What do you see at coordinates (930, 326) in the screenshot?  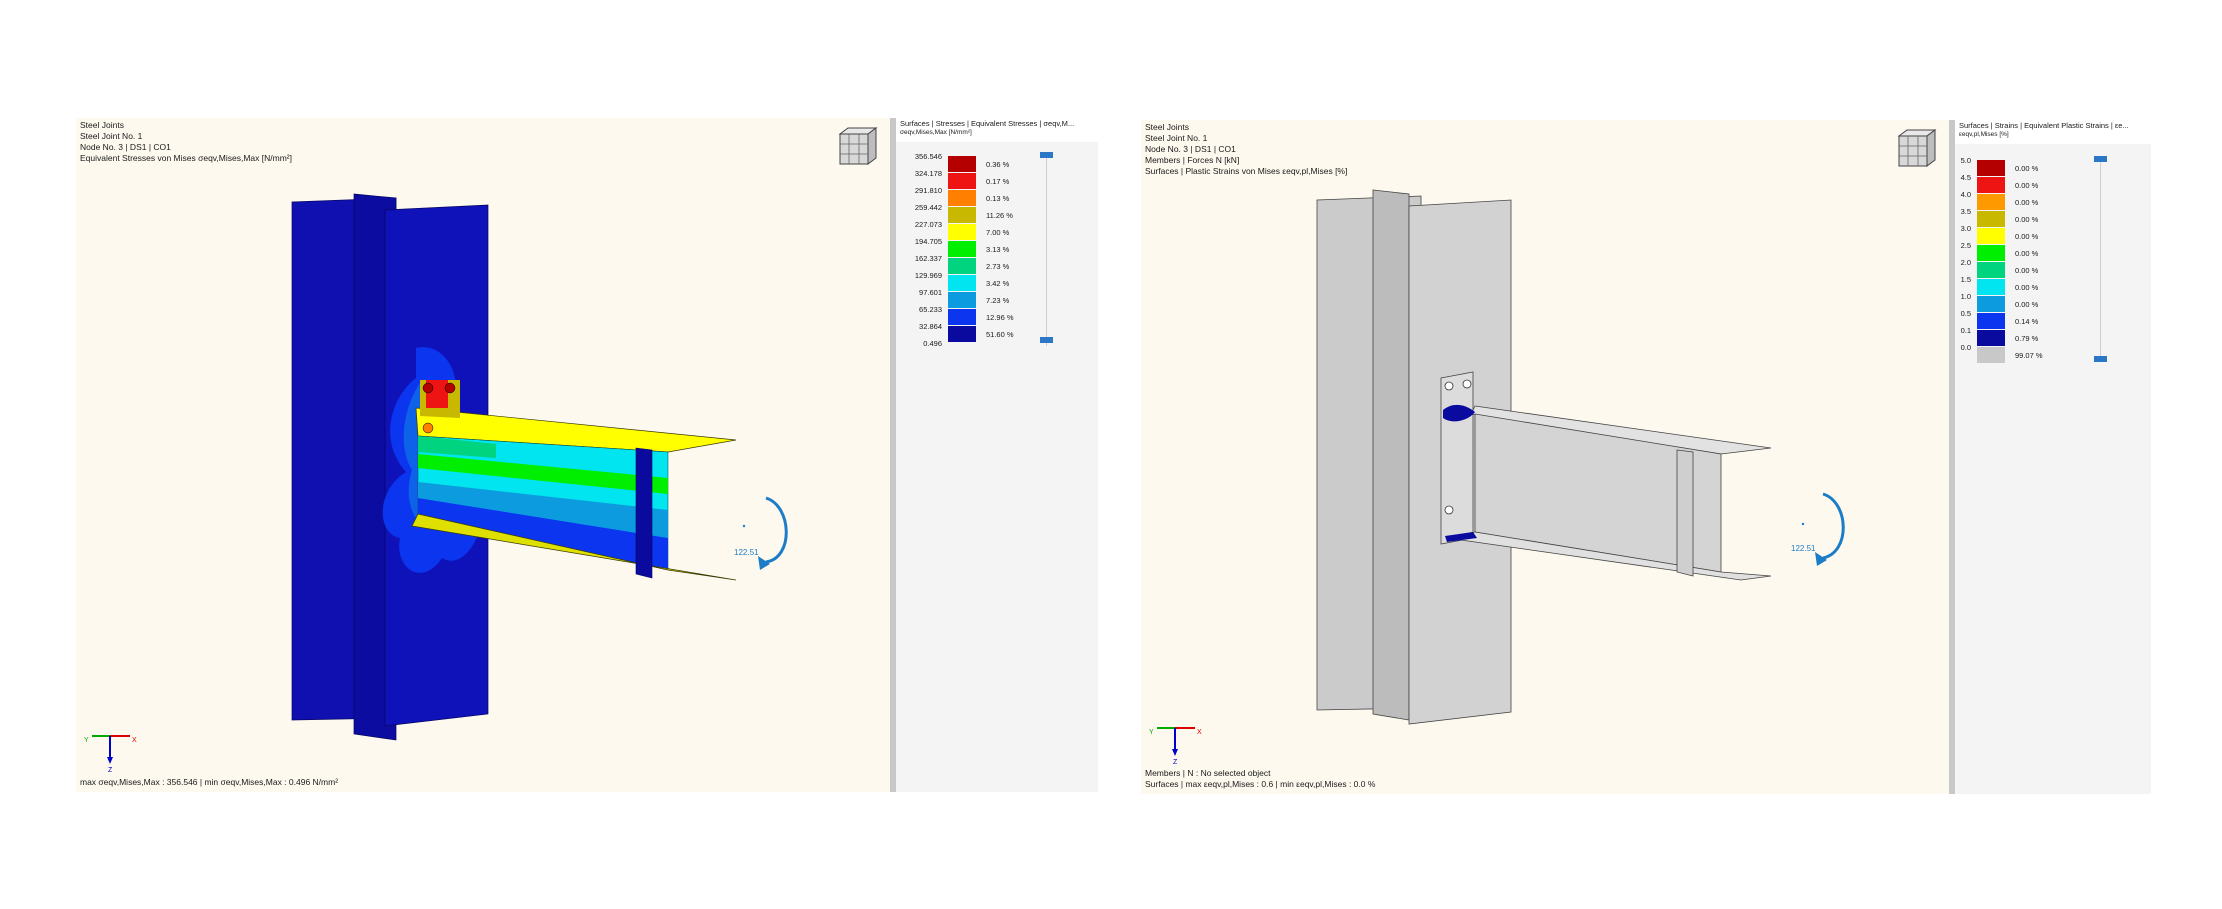 I see `legend-value: 32.864` at bounding box center [930, 326].